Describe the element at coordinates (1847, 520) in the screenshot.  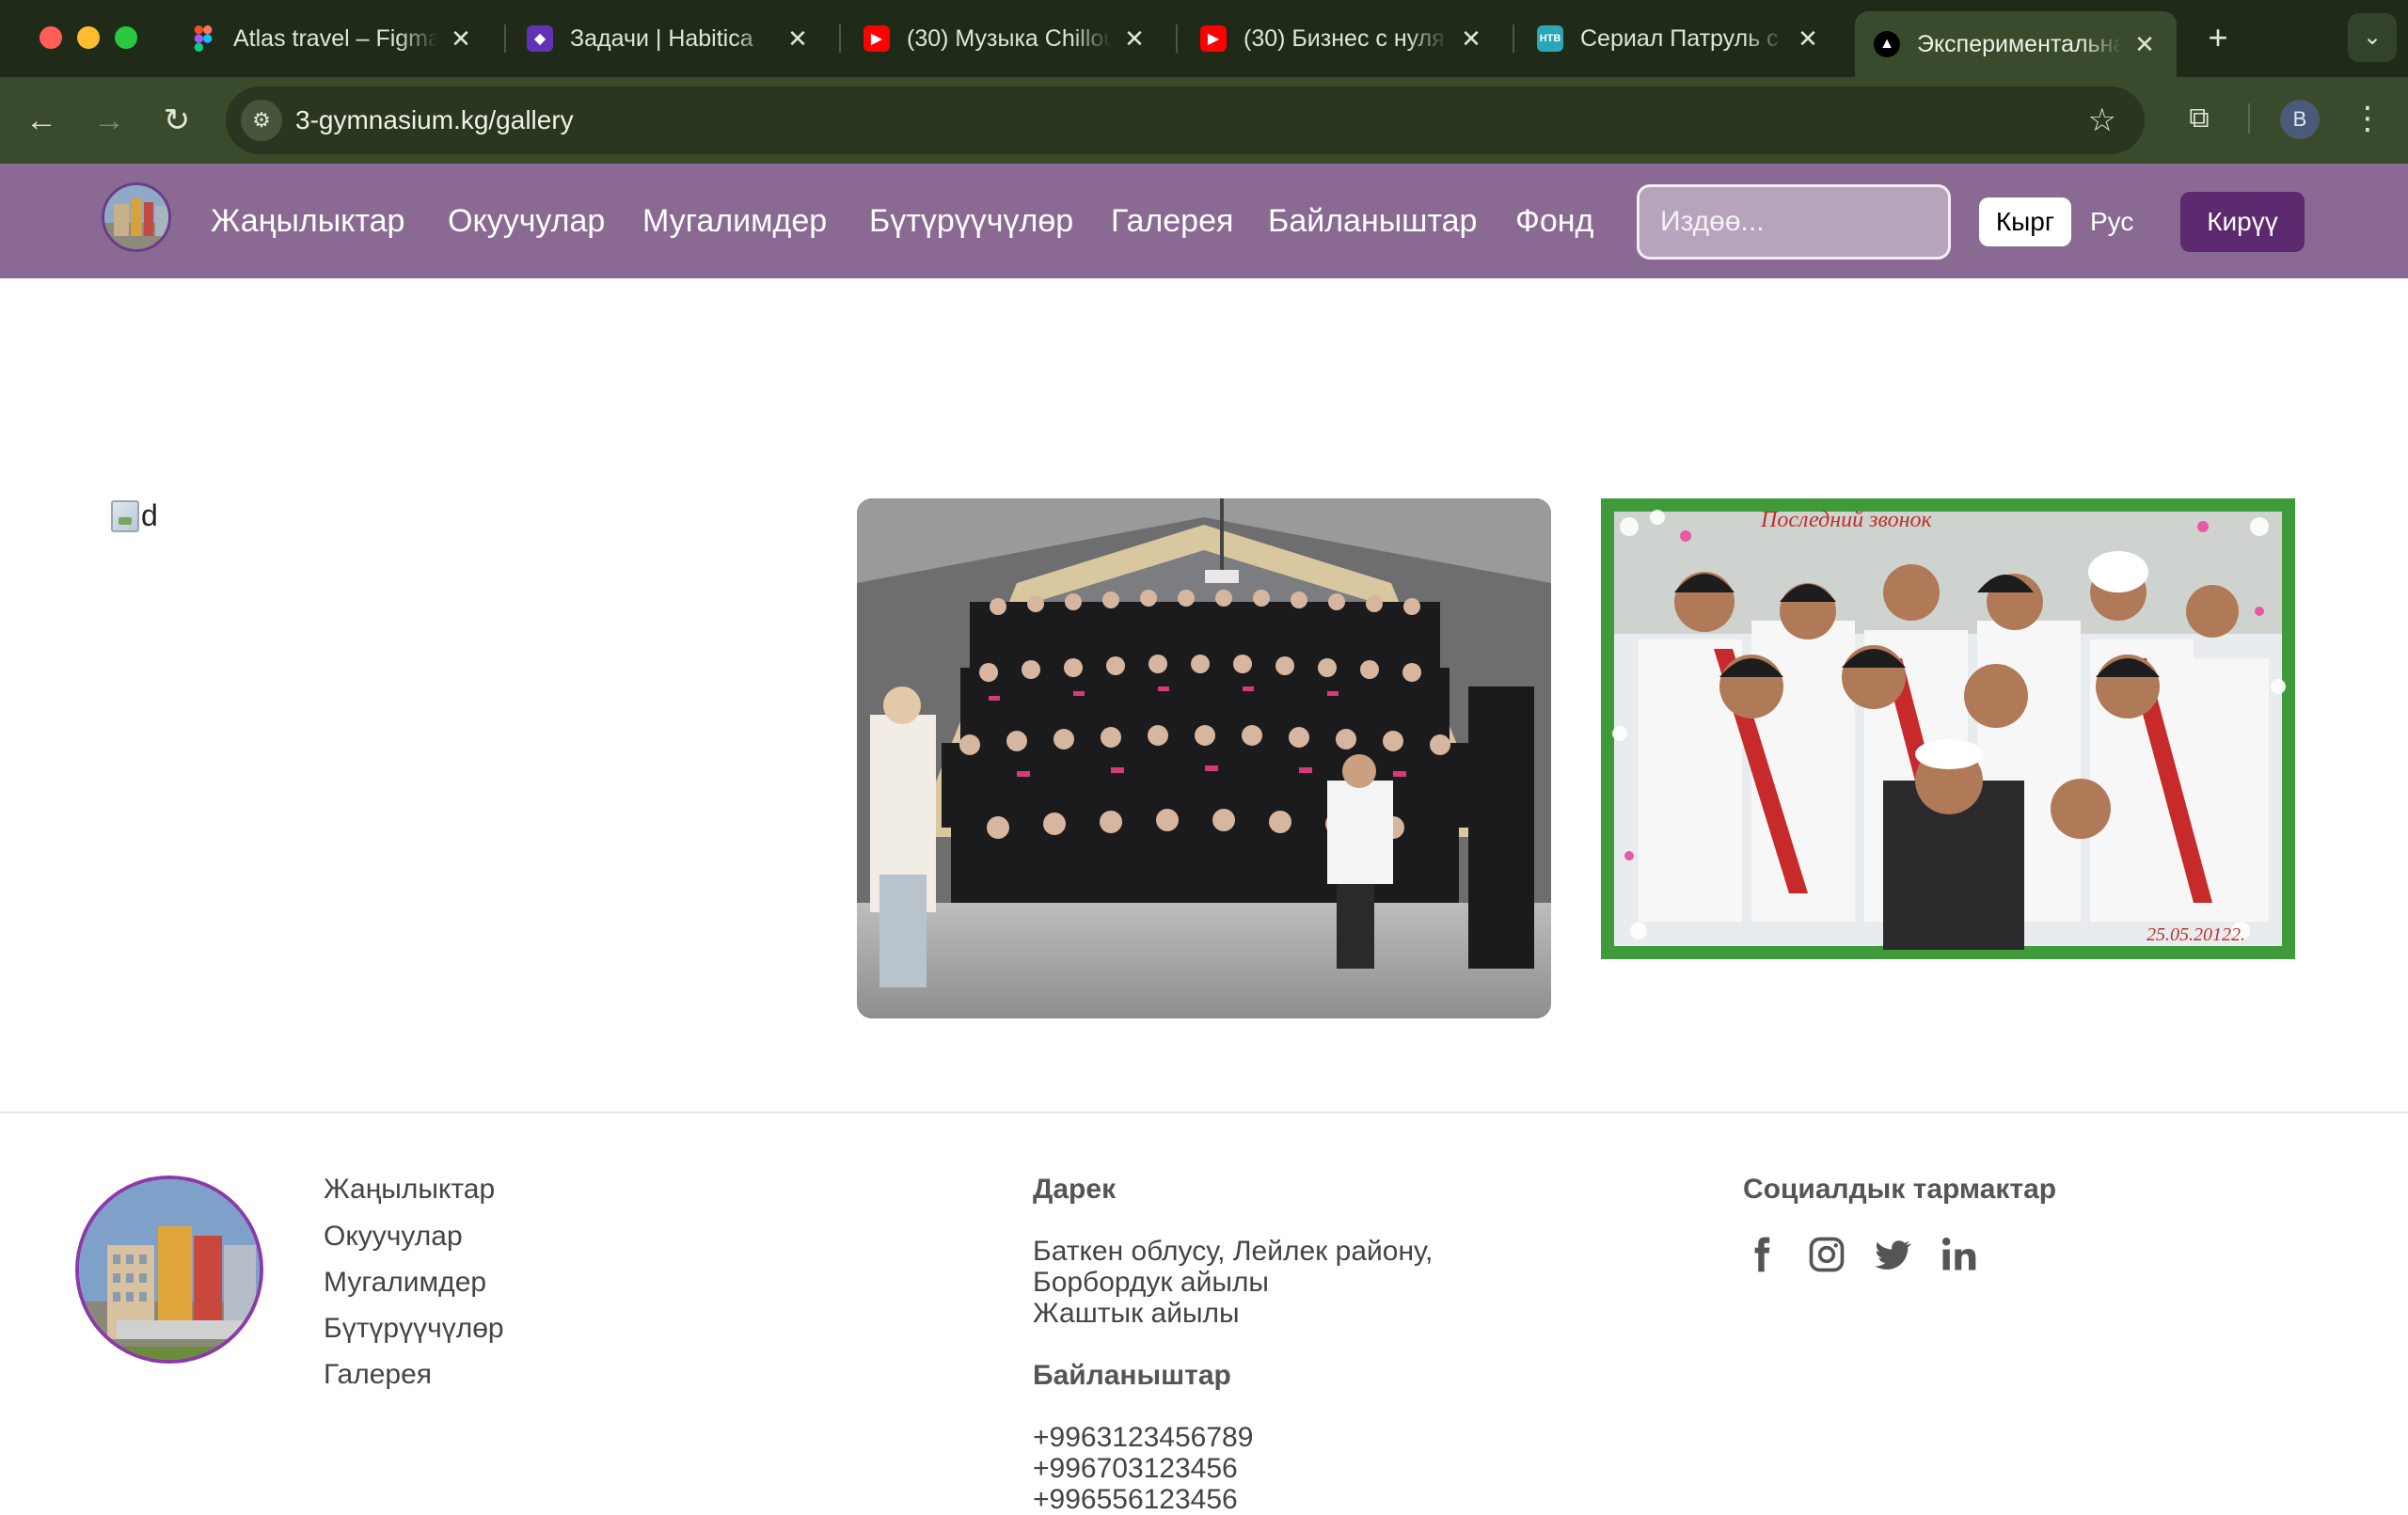
I see `photo-caption-last-bell: Последний звонок` at that location.